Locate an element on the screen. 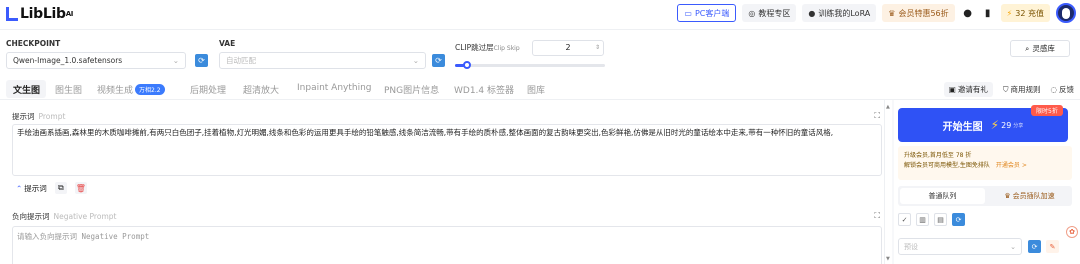 Image resolution: width=1080 pixels, height=264 pixels. prompt-title: 提示词 Prompt is located at coordinates (38, 116).